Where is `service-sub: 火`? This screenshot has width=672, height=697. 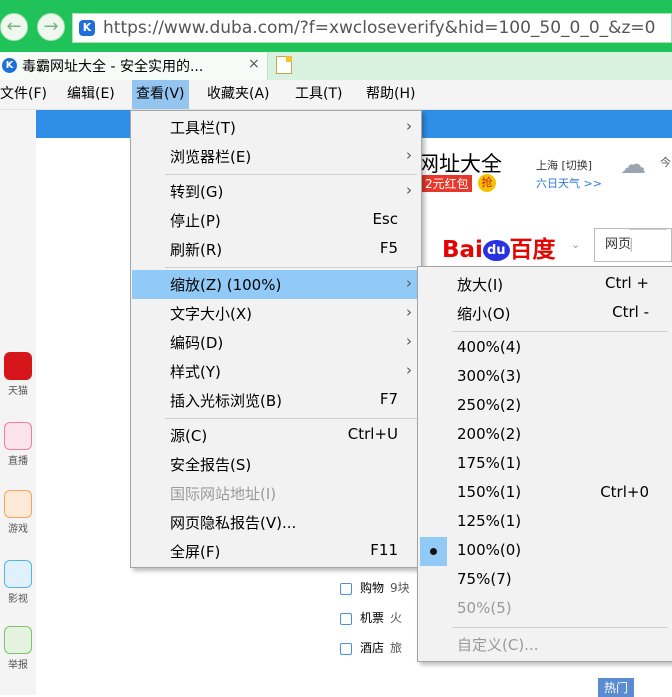
service-sub: 火 is located at coordinates (396, 618).